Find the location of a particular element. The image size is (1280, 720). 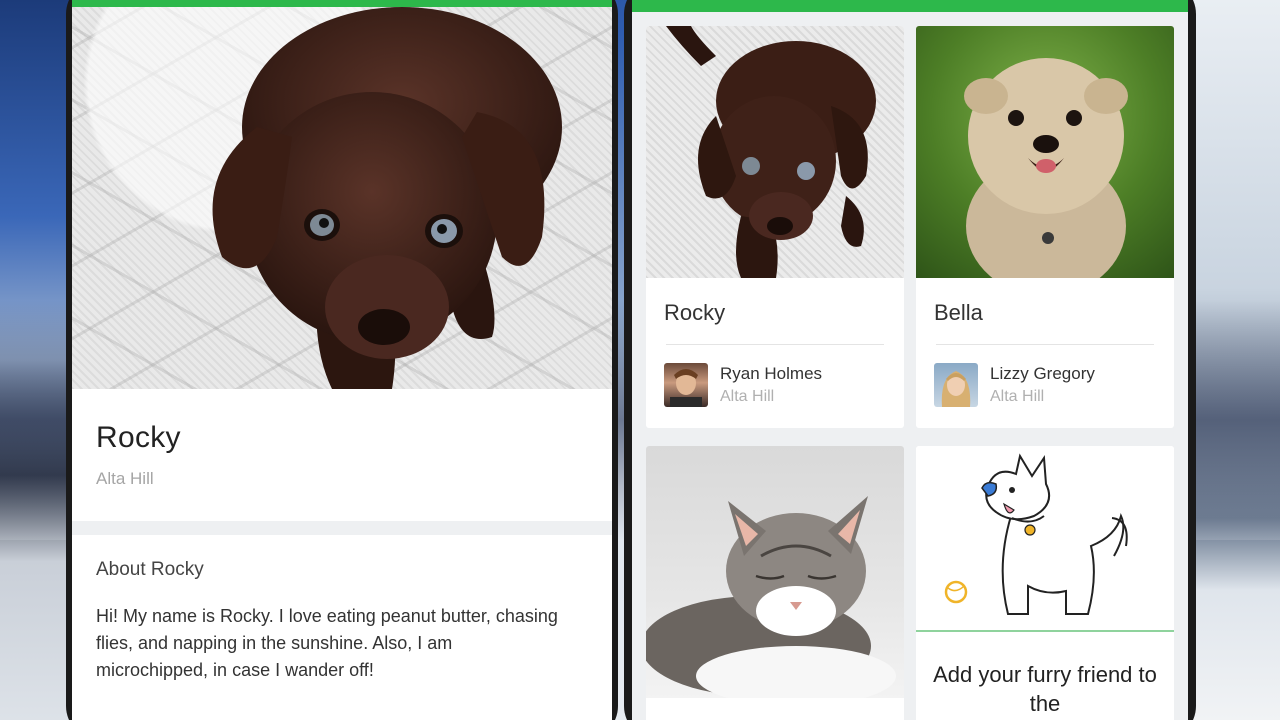

owner-row: Ryan Holmes Alta Hill is located at coordinates (775, 386).